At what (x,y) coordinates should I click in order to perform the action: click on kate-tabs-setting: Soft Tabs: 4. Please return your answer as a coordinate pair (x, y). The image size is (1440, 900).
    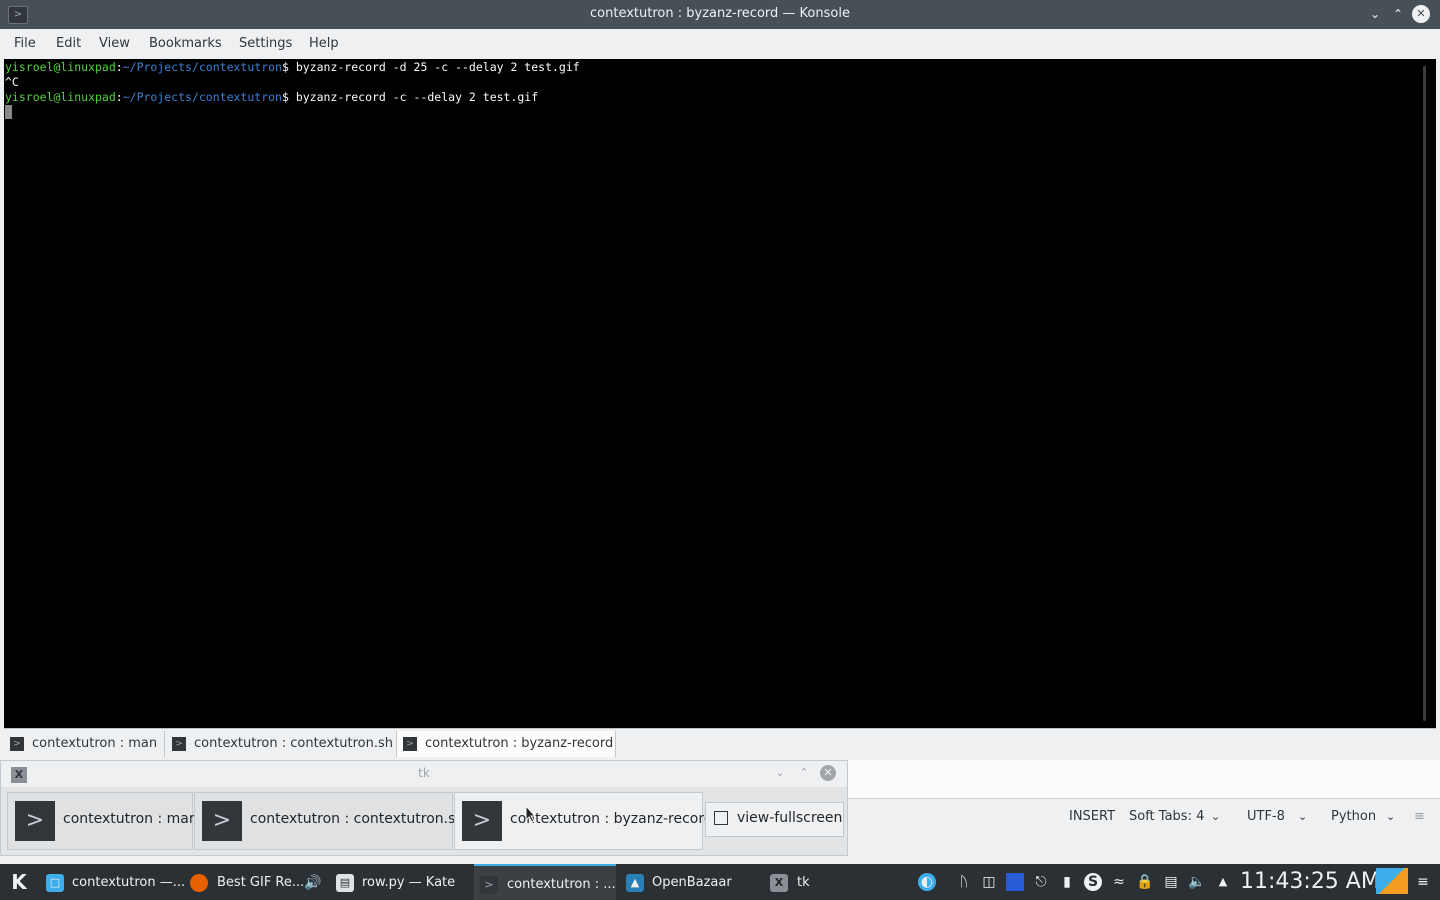
    Looking at the image, I should click on (1166, 816).